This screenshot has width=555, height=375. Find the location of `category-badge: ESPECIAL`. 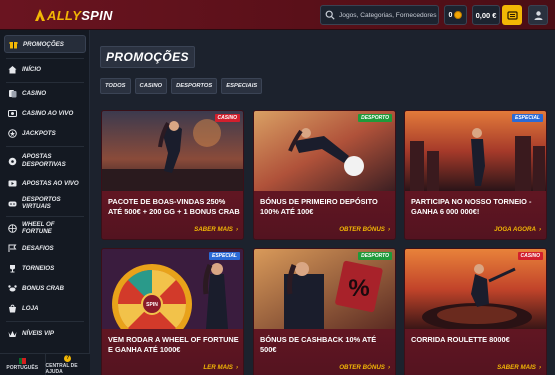

category-badge: ESPECIAL is located at coordinates (527, 118).